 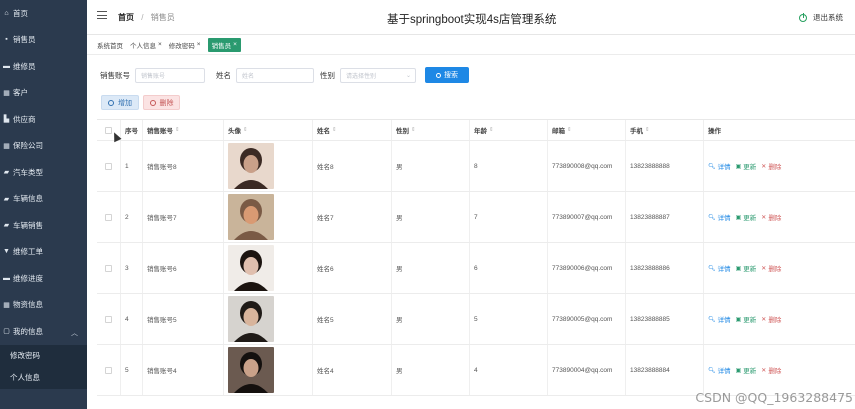 I want to click on tab-system-home: 系统首页, so click(x=110, y=45).